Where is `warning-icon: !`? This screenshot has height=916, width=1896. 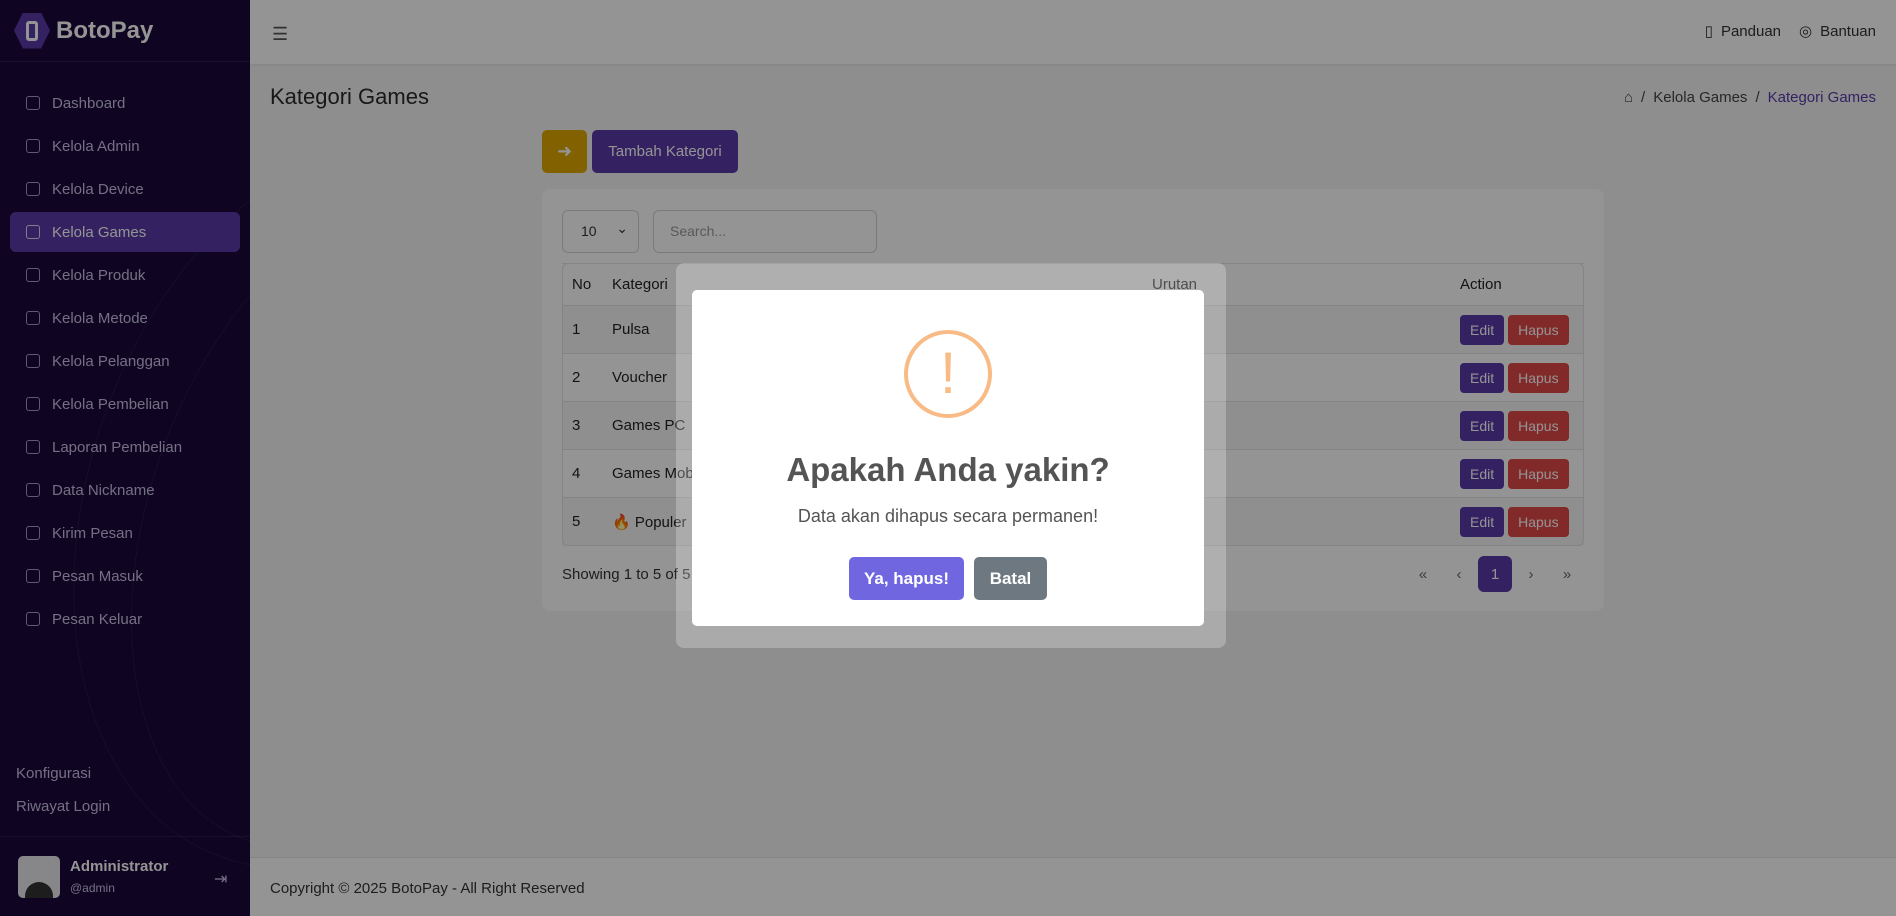 warning-icon: ! is located at coordinates (948, 374).